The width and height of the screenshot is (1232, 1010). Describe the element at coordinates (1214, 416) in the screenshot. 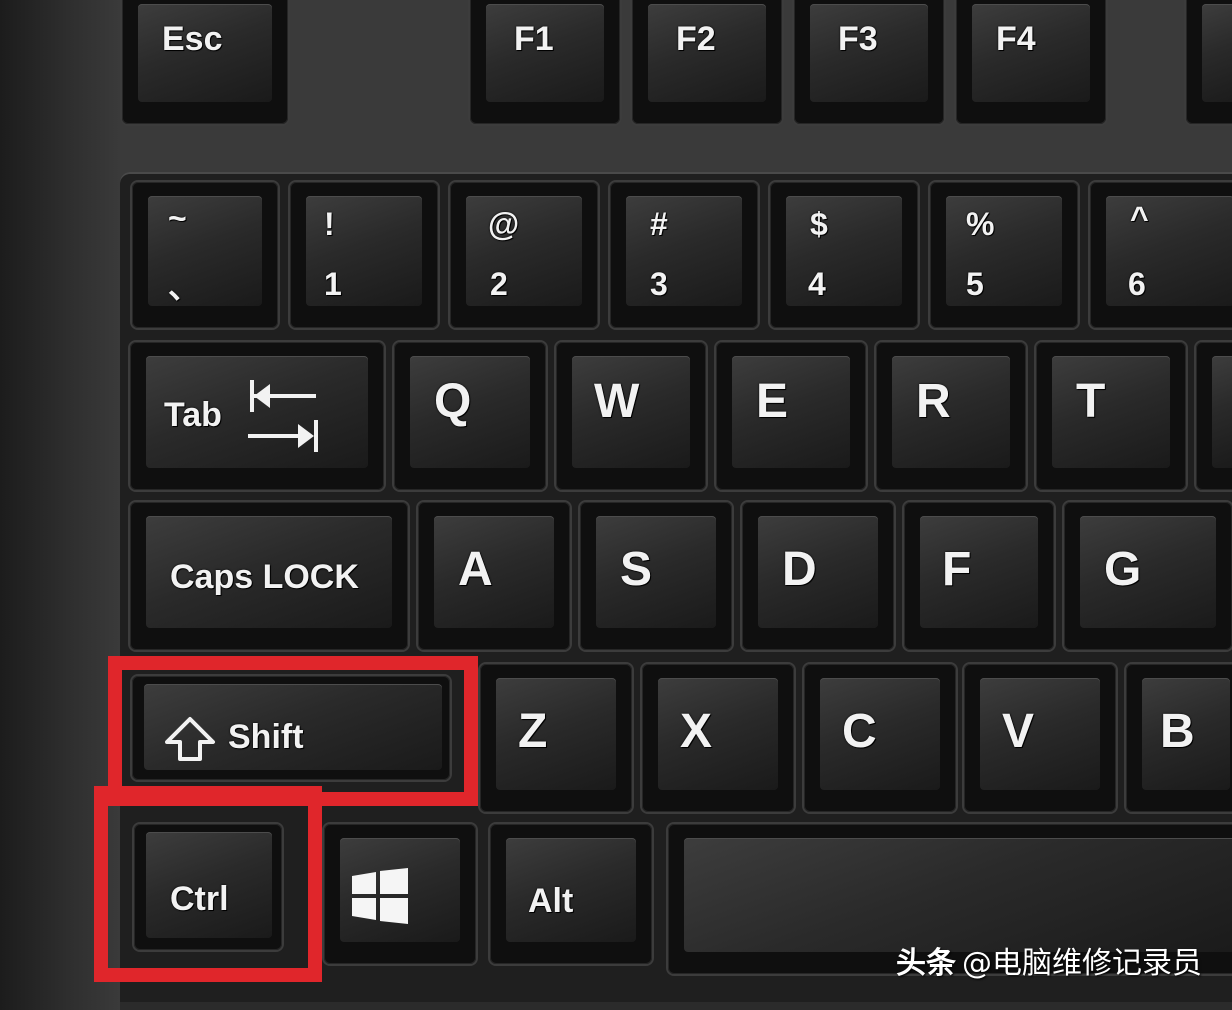

I see `key-y-partial` at that location.